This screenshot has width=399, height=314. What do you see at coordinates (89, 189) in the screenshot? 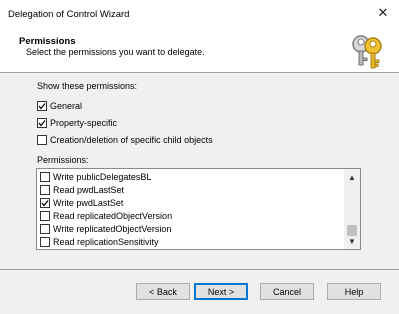
I see `list-item-label: Read pwdLastSet` at bounding box center [89, 189].